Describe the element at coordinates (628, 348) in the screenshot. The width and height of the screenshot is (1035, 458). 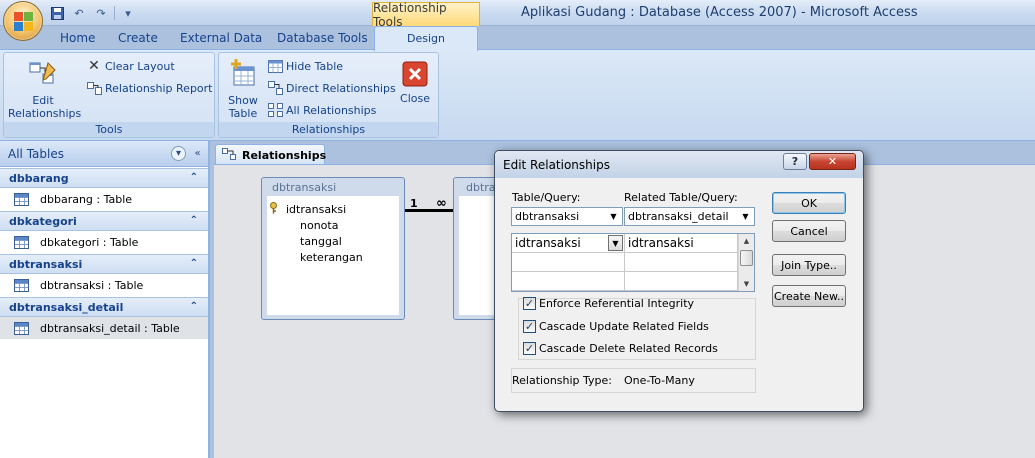
I see `cascade-delete-label: Cascade Delete Related Records` at that location.